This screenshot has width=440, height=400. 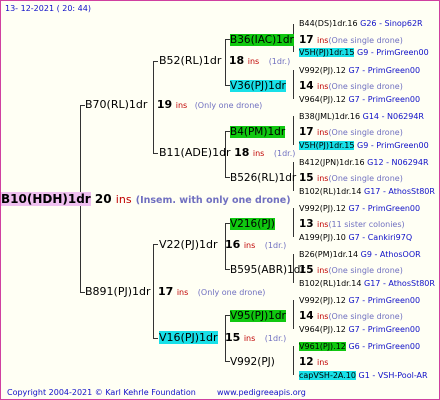 What do you see at coordinates (103, 199) in the screenshot?
I see `root-num: 20` at bounding box center [103, 199].